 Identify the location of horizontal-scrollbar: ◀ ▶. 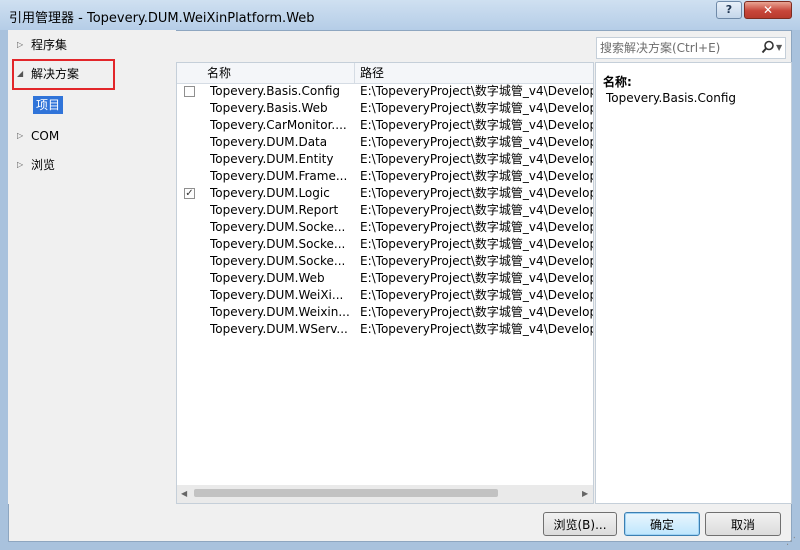
(385, 494).